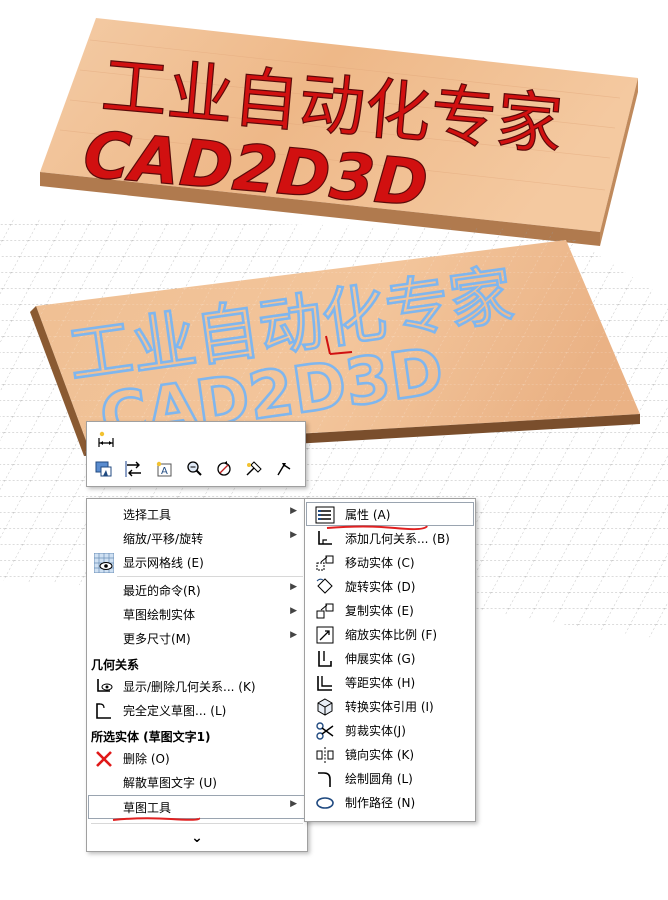  I want to click on offset-entities-icon, so click(324, 682).